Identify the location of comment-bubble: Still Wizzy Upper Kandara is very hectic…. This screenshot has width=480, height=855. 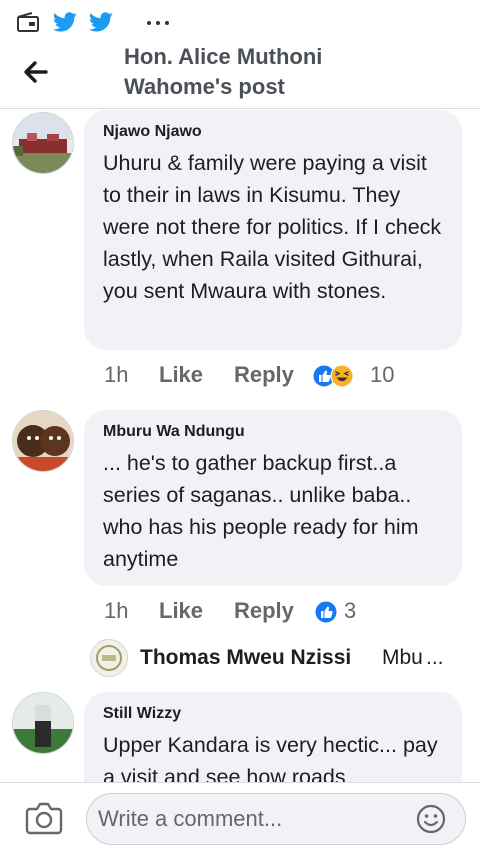
(273, 737).